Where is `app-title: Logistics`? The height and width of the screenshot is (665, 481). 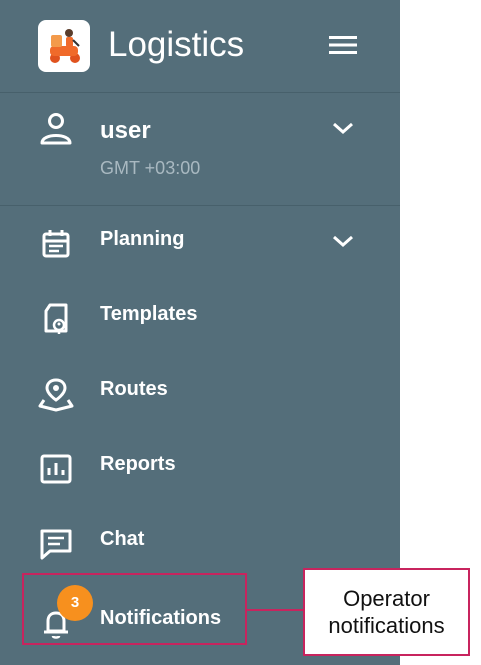 app-title: Logistics is located at coordinates (176, 44).